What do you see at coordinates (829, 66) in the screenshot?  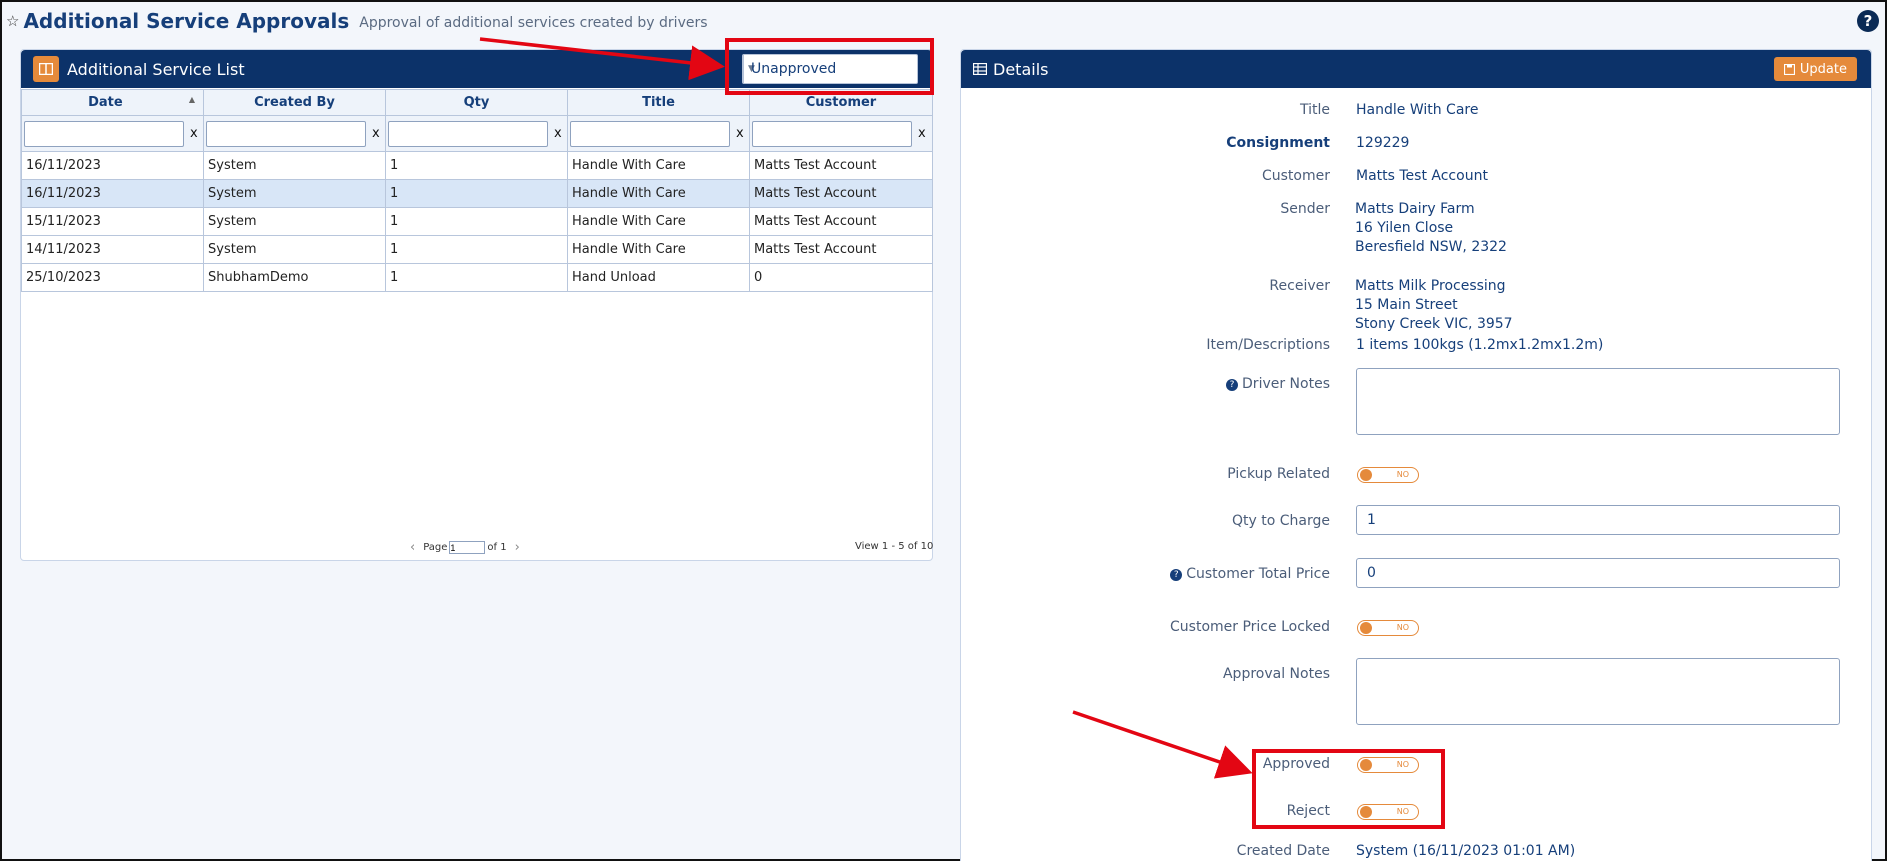 I see `annotation-box-status-filter` at bounding box center [829, 66].